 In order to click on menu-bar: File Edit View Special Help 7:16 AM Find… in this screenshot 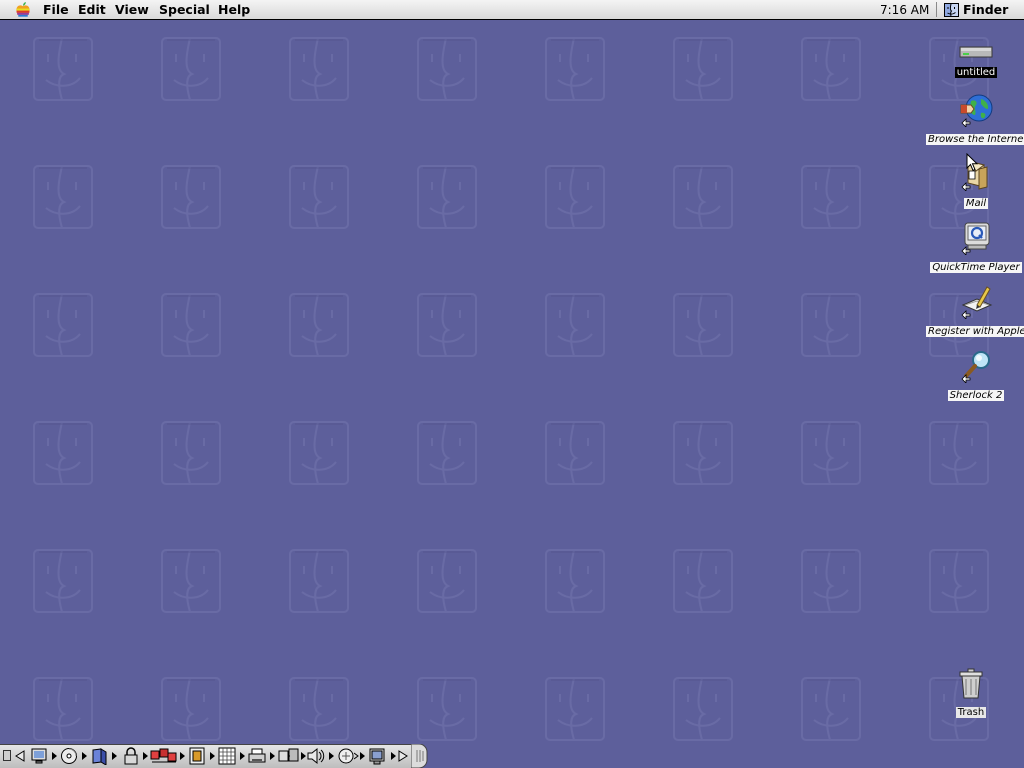, I will do `click(512, 10)`.